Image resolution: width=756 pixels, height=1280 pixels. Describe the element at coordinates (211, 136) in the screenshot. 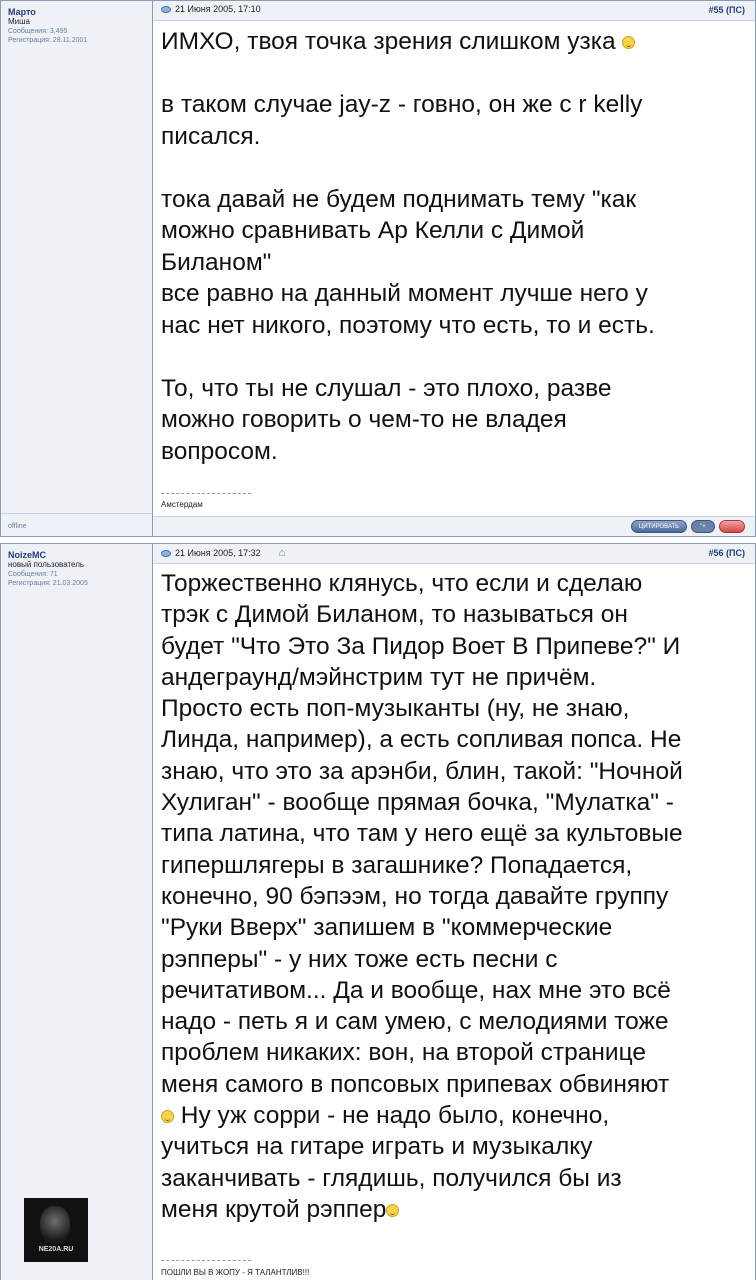

I see `message-line: писался.` at that location.